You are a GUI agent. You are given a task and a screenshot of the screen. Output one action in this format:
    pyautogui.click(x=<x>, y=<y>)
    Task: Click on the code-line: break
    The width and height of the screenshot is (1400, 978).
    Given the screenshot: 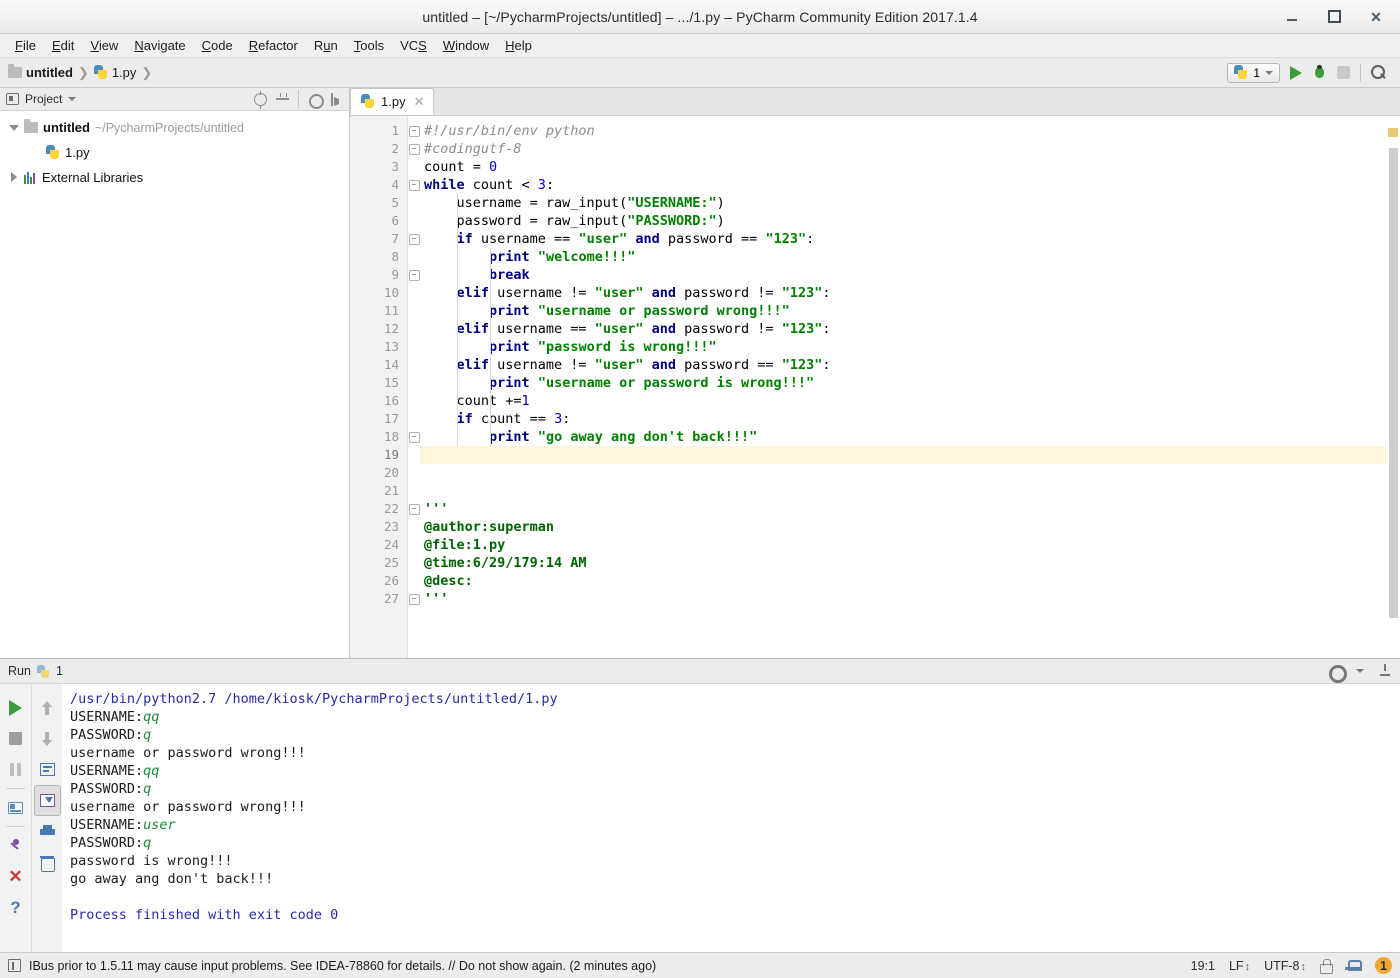 What is the action you would take?
    pyautogui.click(x=903, y=275)
    